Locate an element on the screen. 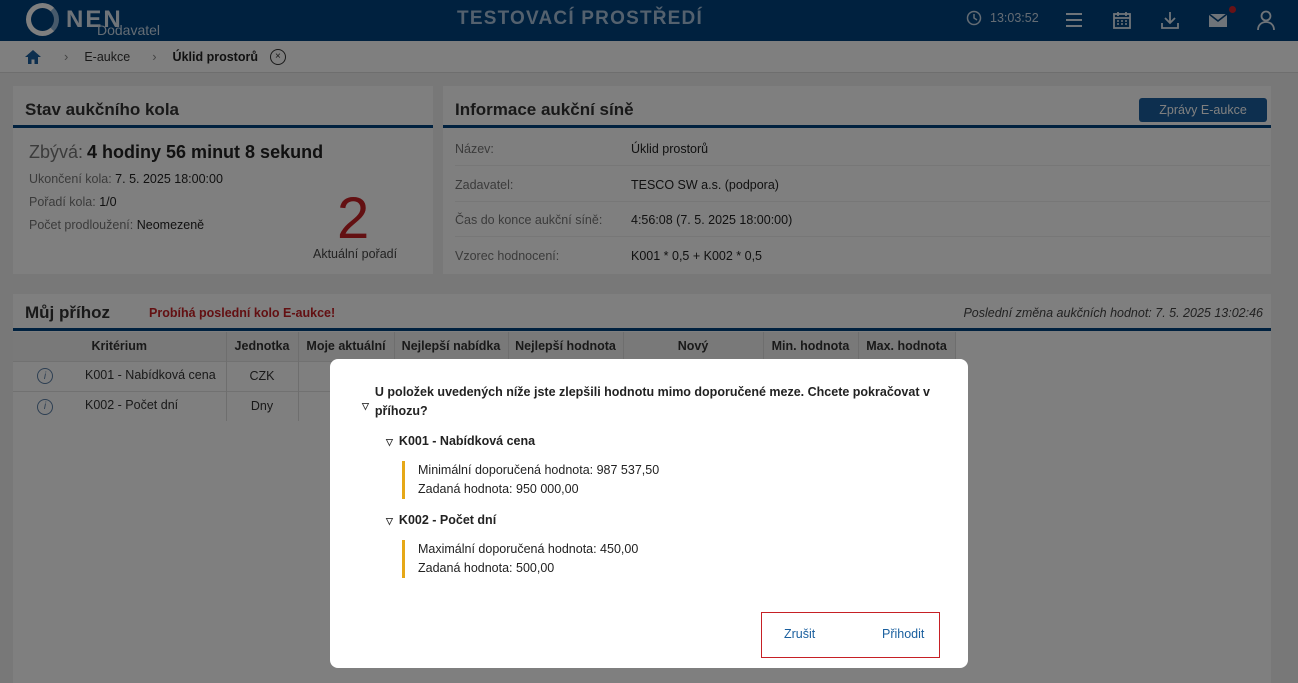  dialog-item-k002: ▽ K002 - Počet dní is located at coordinates (441, 520).